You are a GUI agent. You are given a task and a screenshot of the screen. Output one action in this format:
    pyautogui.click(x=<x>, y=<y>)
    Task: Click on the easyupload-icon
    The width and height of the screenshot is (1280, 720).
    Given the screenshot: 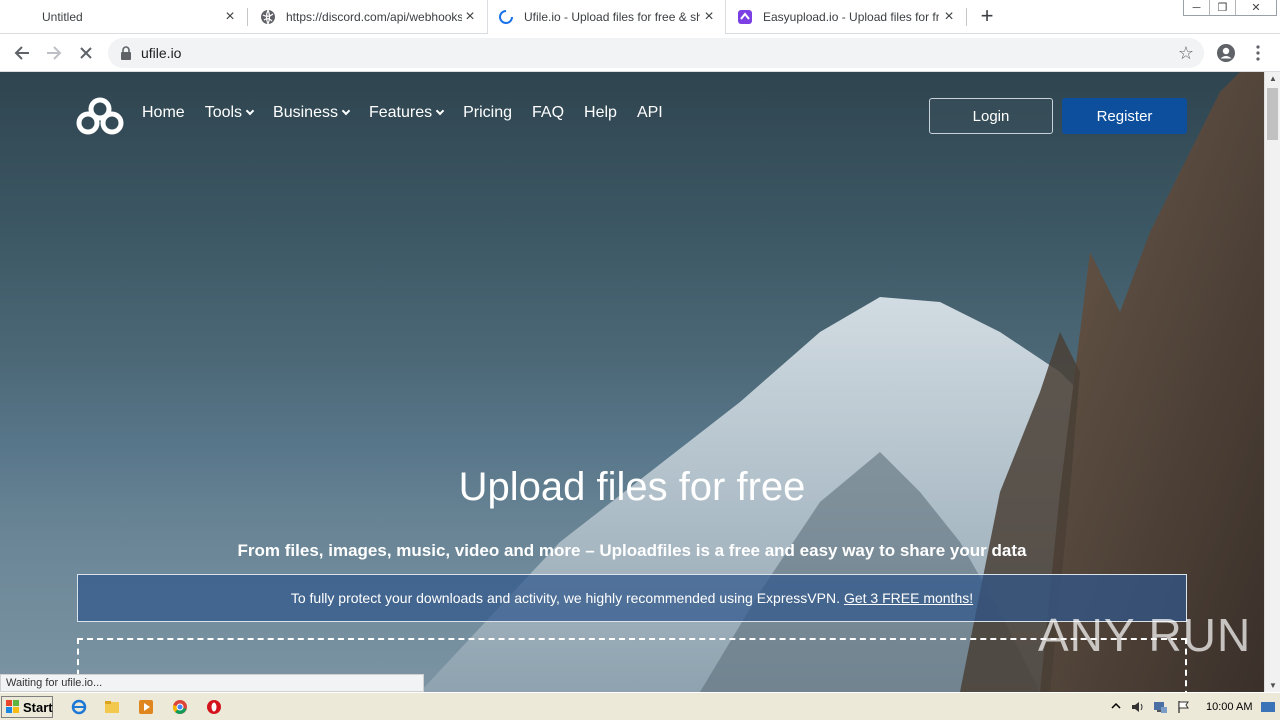 What is the action you would take?
    pyautogui.click(x=745, y=17)
    